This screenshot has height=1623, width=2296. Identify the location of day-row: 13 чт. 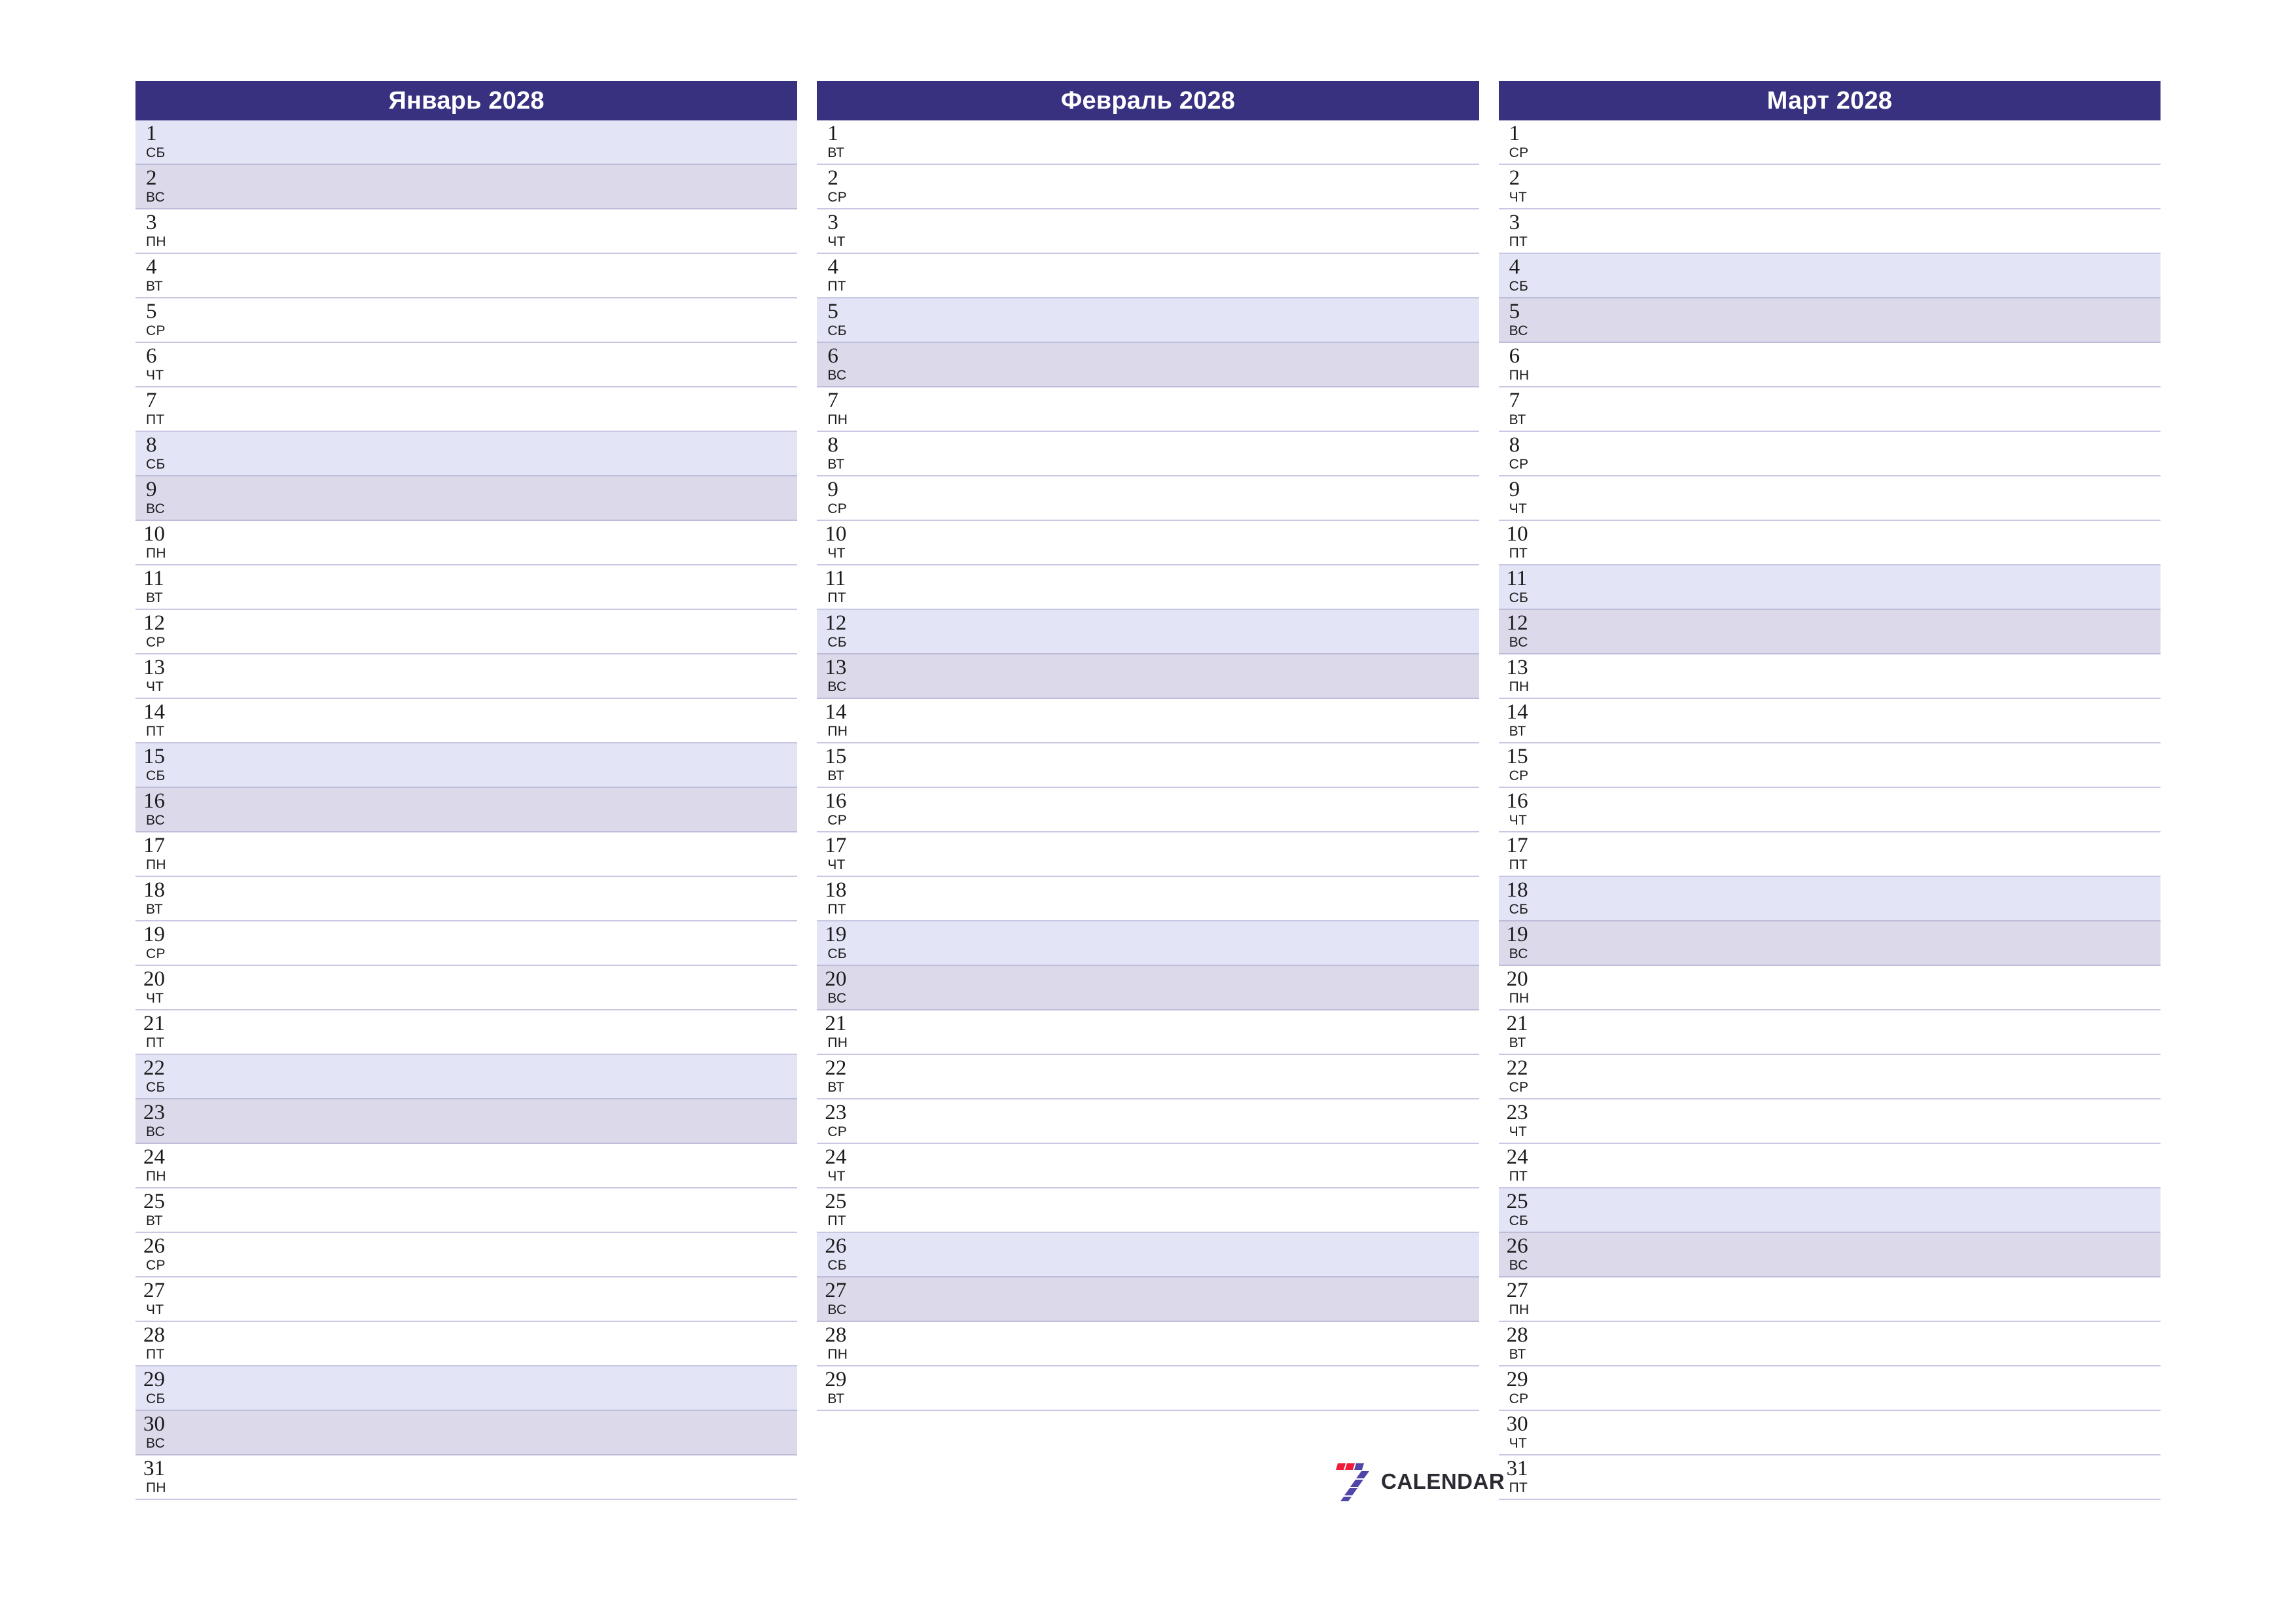
(466, 676).